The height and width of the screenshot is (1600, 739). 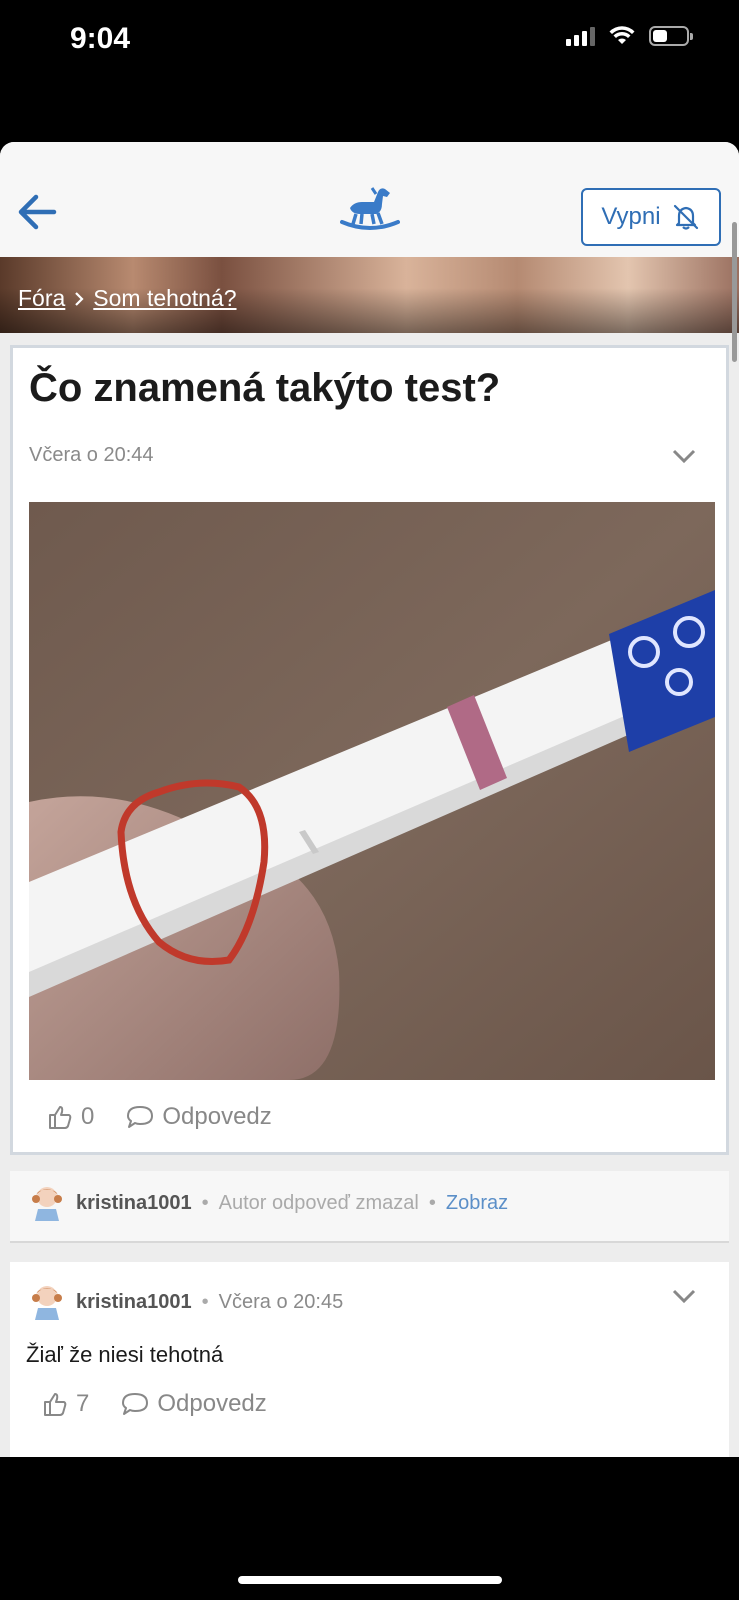 I want to click on comment-header: kristina1001 • Včera o 20:45, so click(x=185, y=1302).